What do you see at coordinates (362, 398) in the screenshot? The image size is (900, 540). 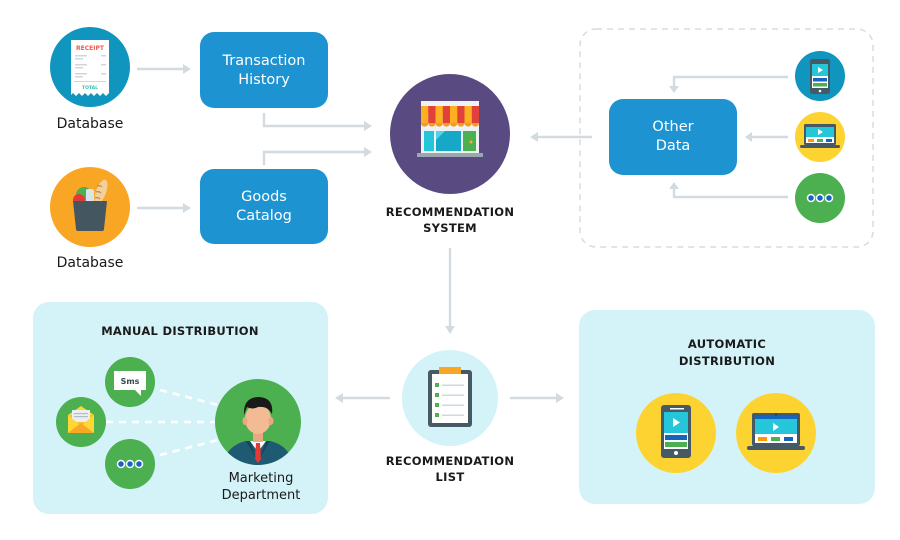 I see `arrow-list-to-manual` at bounding box center [362, 398].